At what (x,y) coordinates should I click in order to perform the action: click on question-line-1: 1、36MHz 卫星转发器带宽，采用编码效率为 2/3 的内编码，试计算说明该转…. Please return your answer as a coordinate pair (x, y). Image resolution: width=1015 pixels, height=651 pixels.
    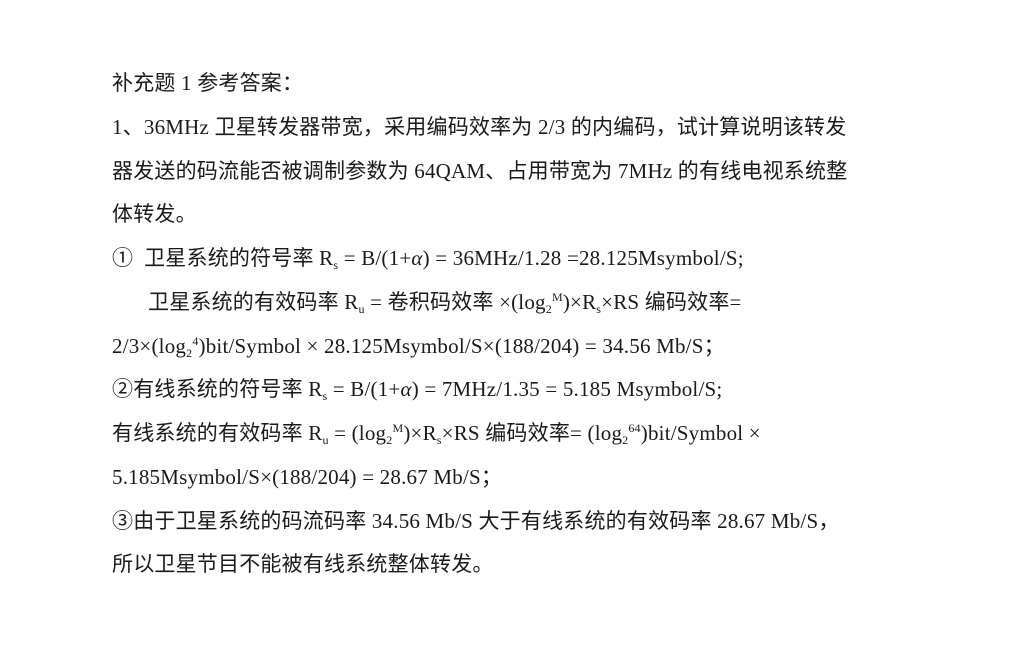
    Looking at the image, I should click on (479, 127).